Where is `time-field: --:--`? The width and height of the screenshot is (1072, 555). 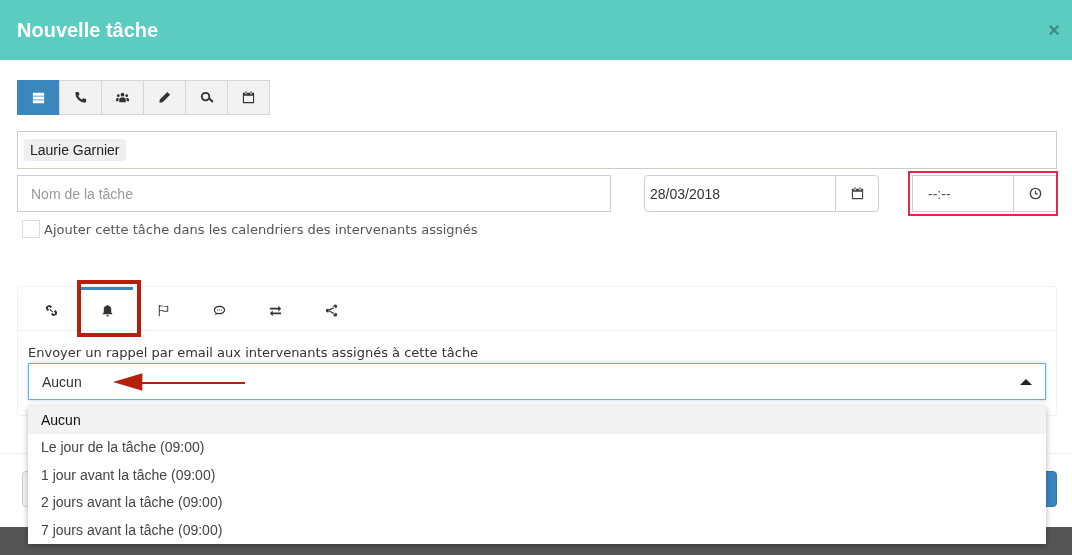
time-field: --:-- is located at coordinates (984, 193).